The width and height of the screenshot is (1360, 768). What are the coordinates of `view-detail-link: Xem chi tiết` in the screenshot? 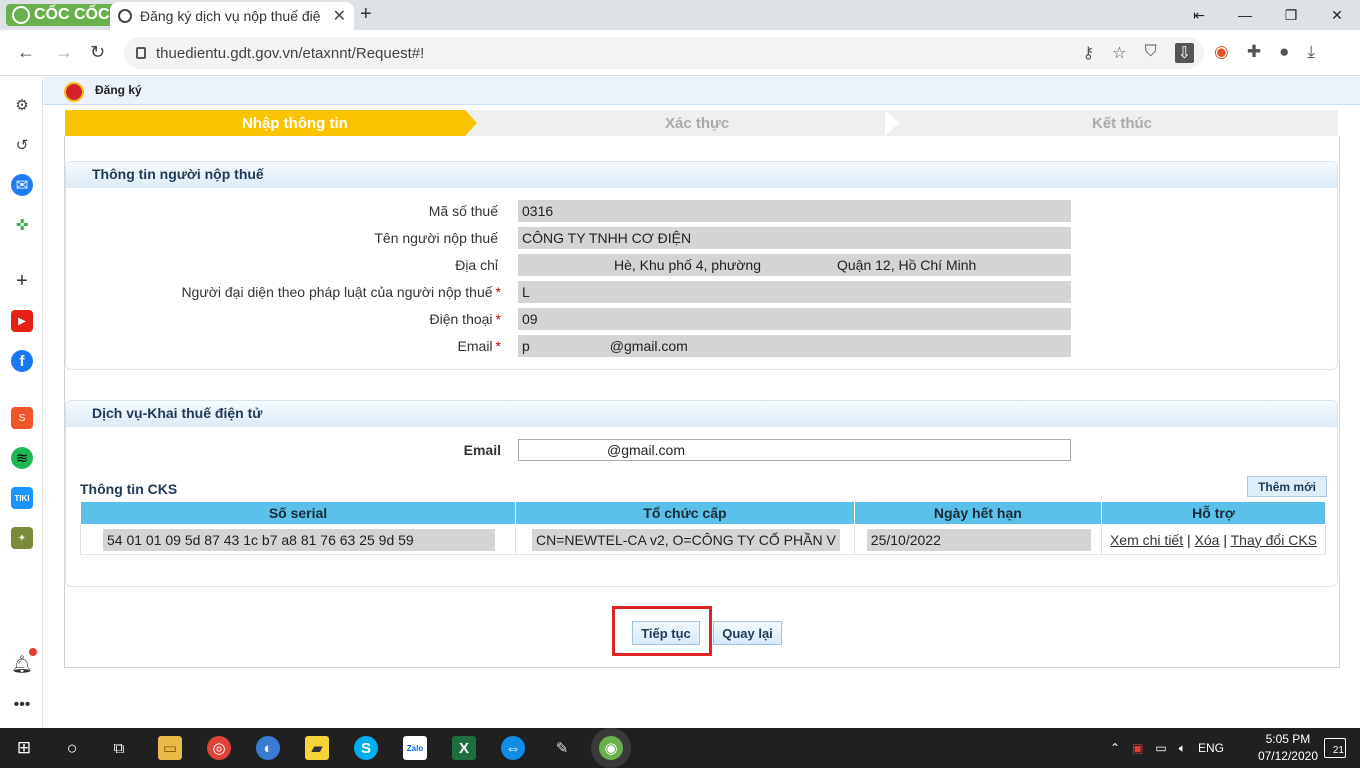 It's located at (1146, 540).